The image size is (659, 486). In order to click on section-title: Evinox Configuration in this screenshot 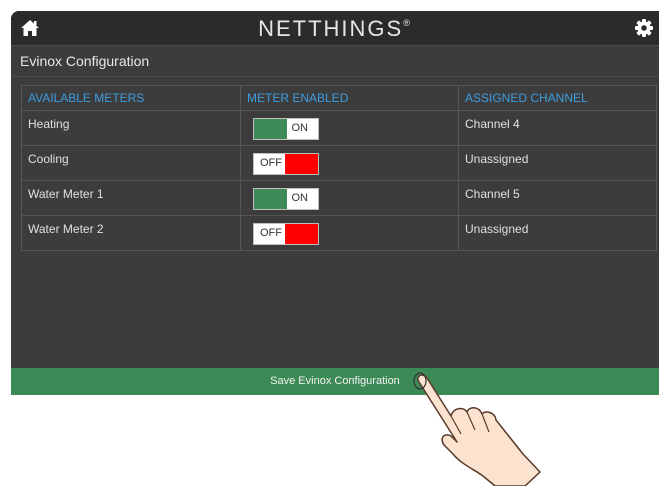, I will do `click(335, 61)`.